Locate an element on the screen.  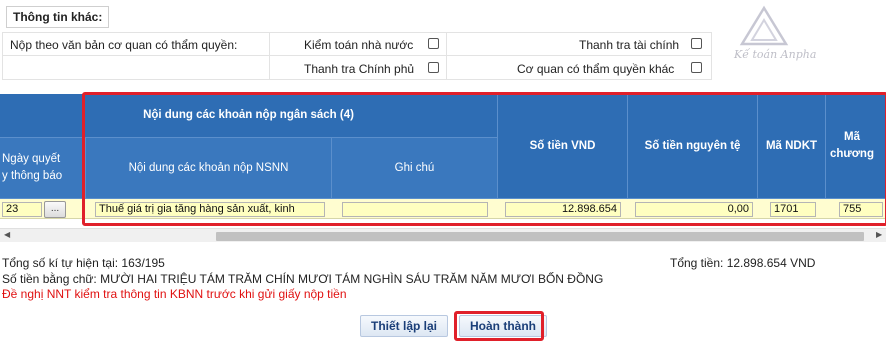
total-amount-text: Tổng tiền: 12.898.654 VND is located at coordinates (743, 263).